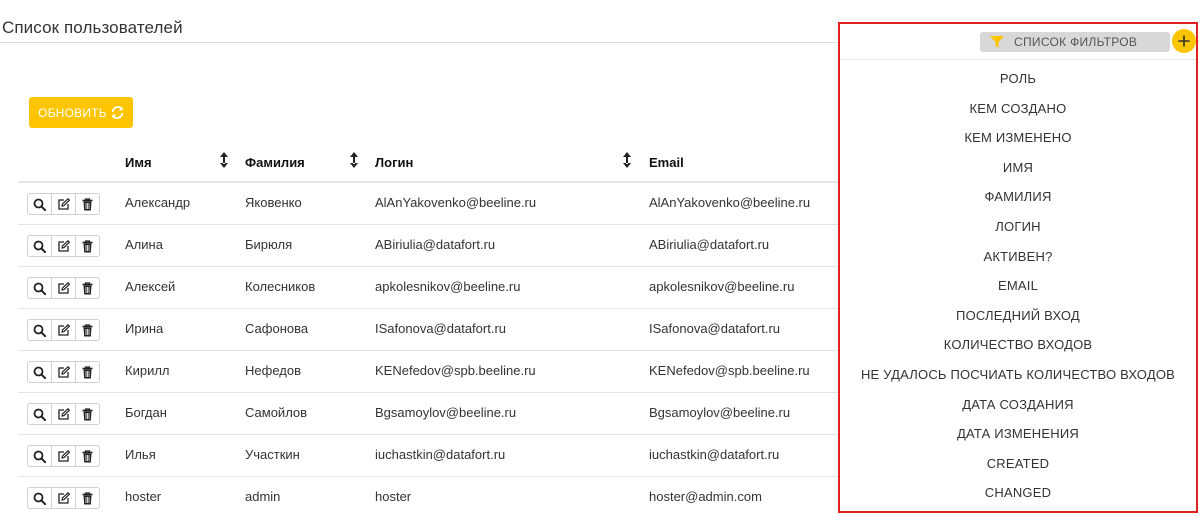 The image size is (1200, 516). What do you see at coordinates (1018, 316) in the screenshot?
I see `filter-option: ПОСЛЕДНИЙ ВХОД` at bounding box center [1018, 316].